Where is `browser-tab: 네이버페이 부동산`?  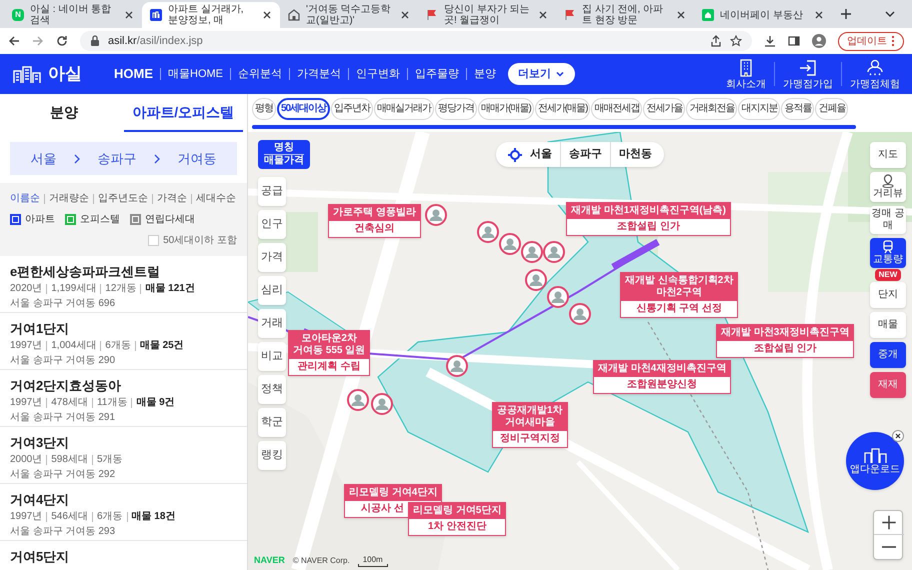
browser-tab: 네이버페이 부동산 is located at coordinates (763, 15).